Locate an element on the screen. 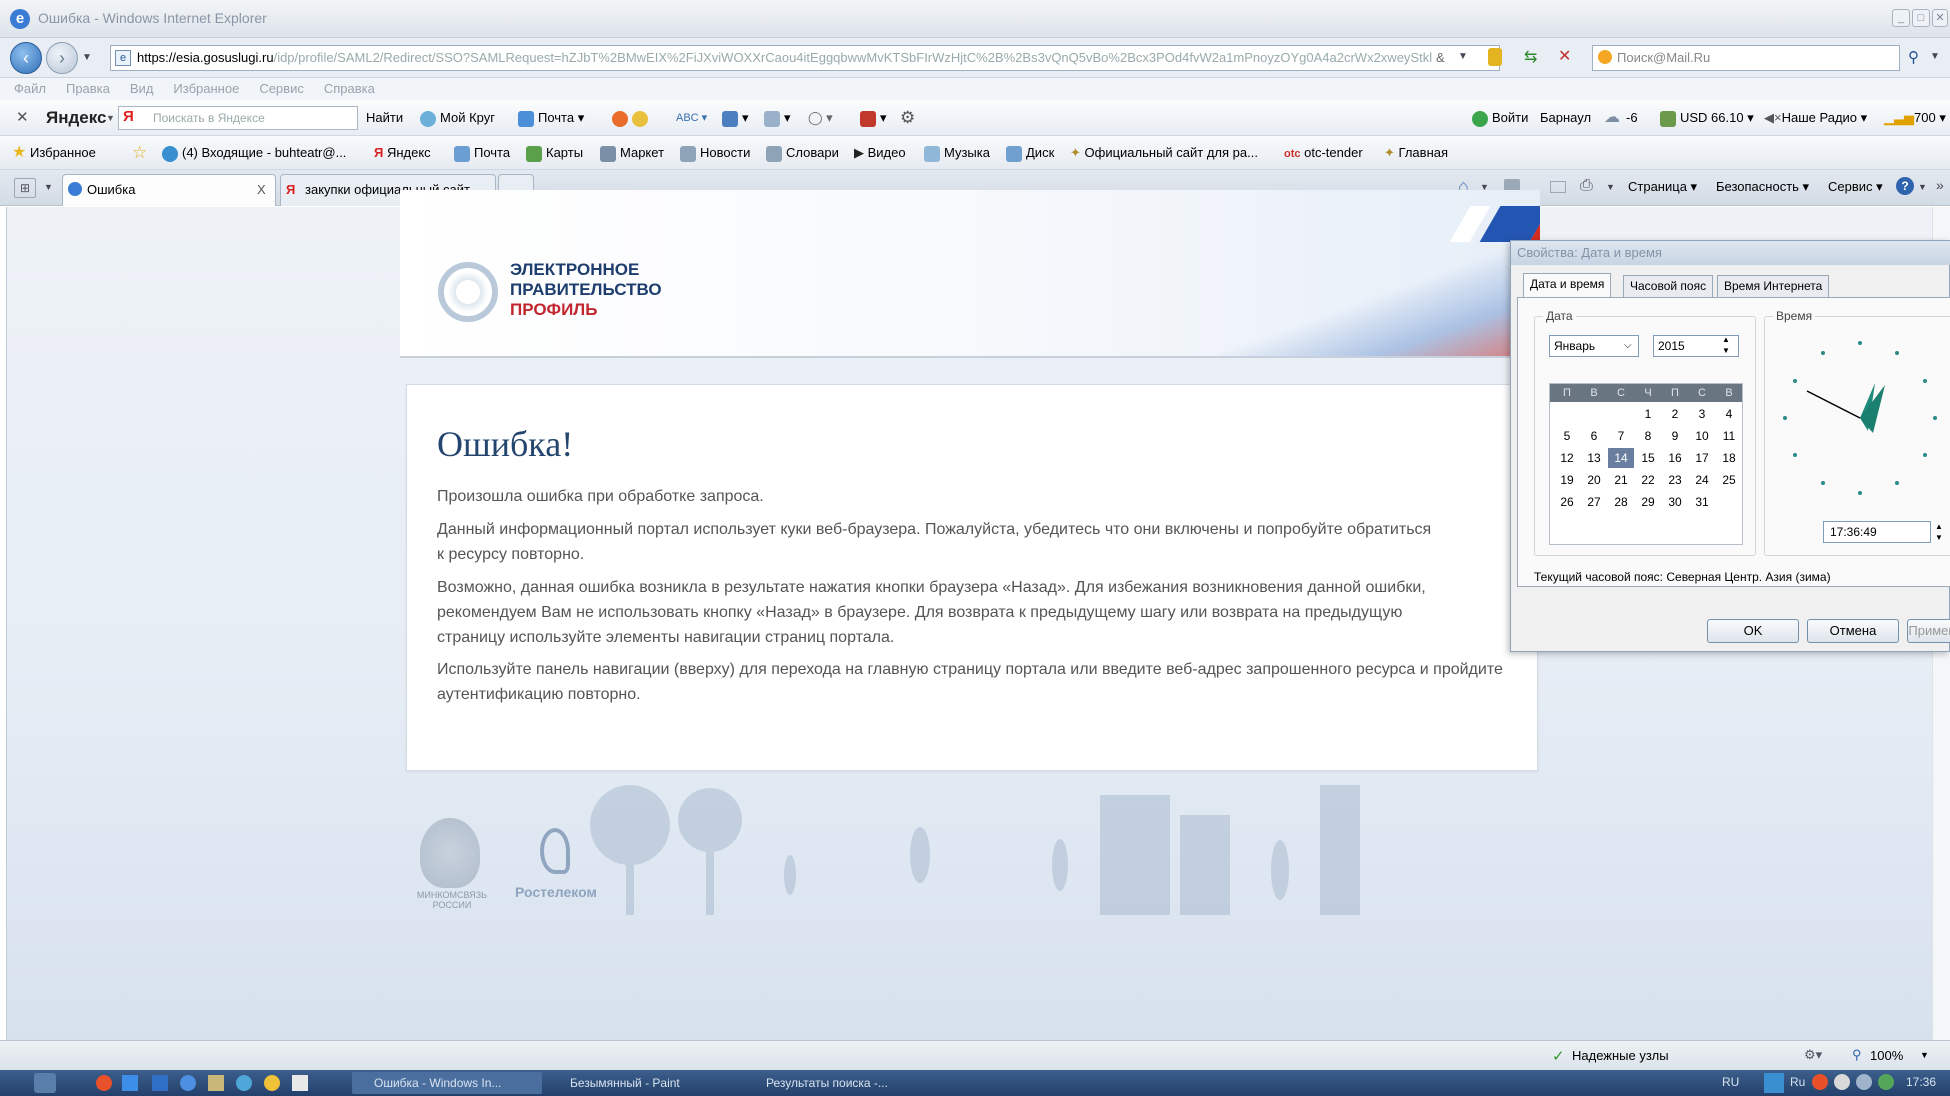  calendar-day: 9 is located at coordinates (1675, 436).